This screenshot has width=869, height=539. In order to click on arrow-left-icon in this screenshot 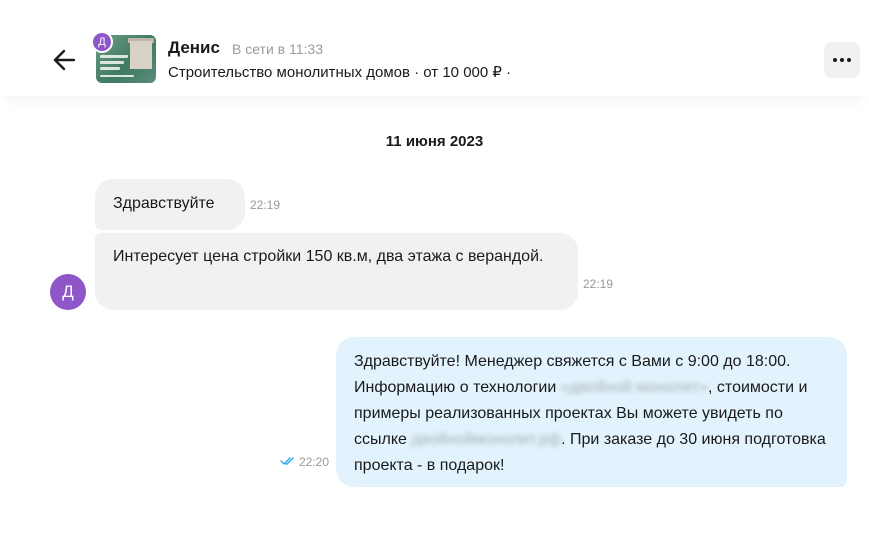, I will do `click(64, 60)`.